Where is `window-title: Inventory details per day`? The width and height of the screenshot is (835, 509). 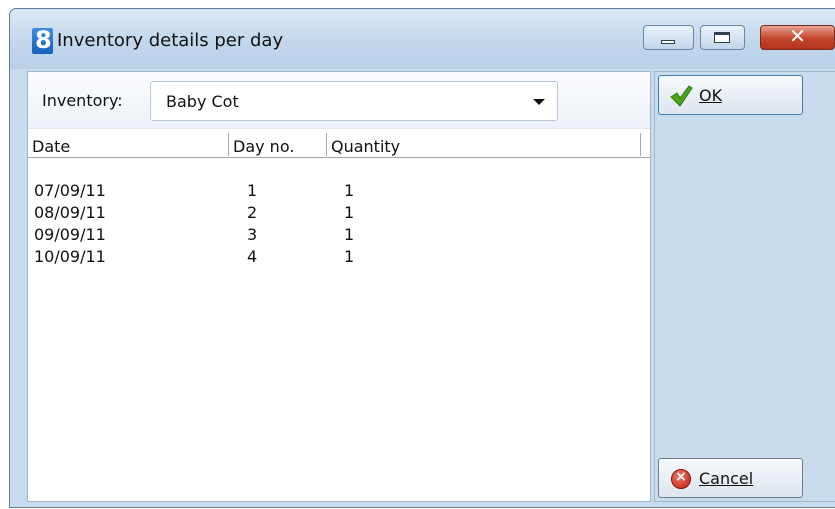
window-title: Inventory details per day is located at coordinates (170, 40).